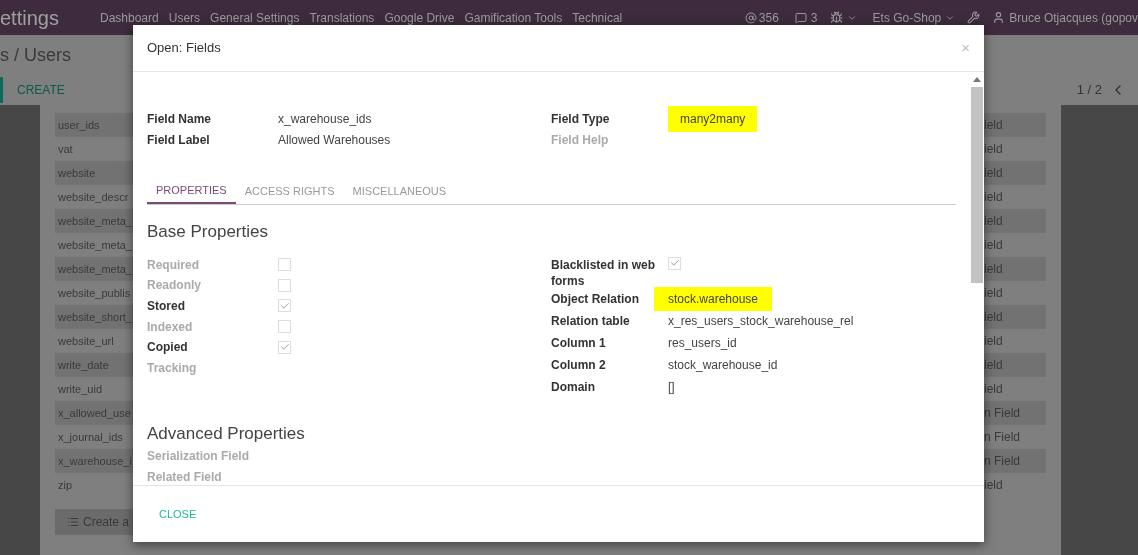 This screenshot has height=555, width=1138. What do you see at coordinates (73, 522) in the screenshot?
I see `list-icon` at bounding box center [73, 522].